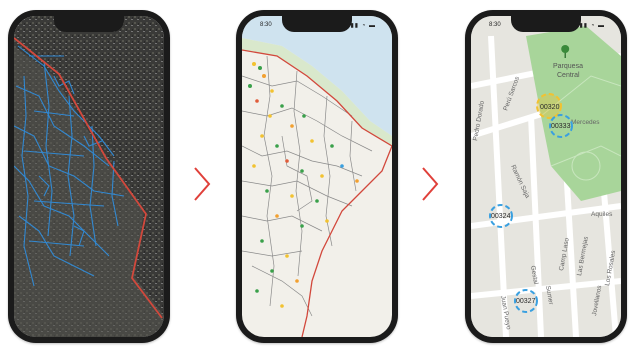 This screenshot has height=347, width=631. What do you see at coordinates (526, 301) in the screenshot?
I see `parcel-id-label: 00327` at bounding box center [526, 301].